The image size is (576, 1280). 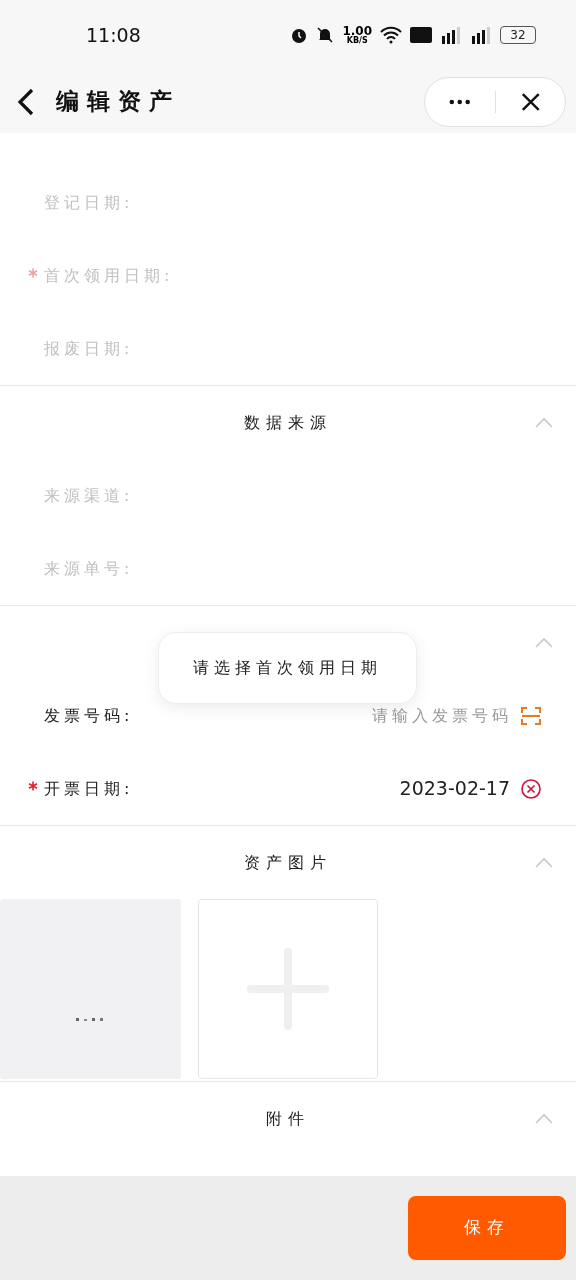 I want to click on field-label: 来源渠道:, so click(x=89, y=495).